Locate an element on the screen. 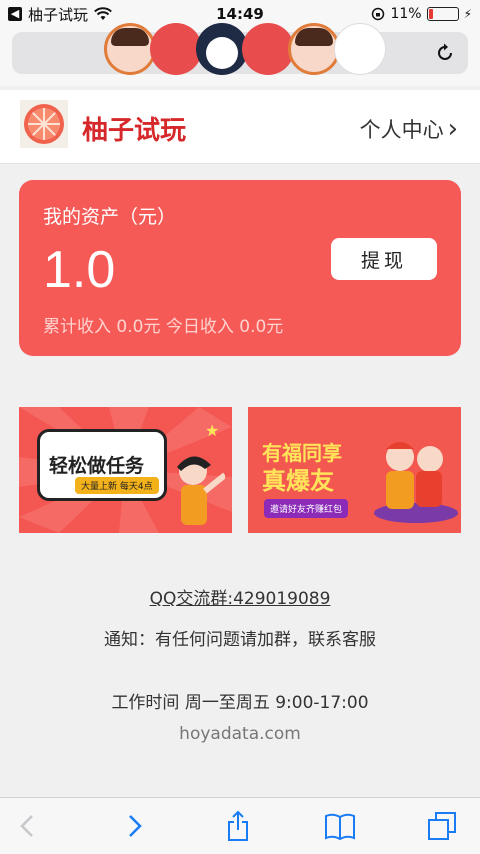  withdraw-button: 提现 is located at coordinates (384, 259).